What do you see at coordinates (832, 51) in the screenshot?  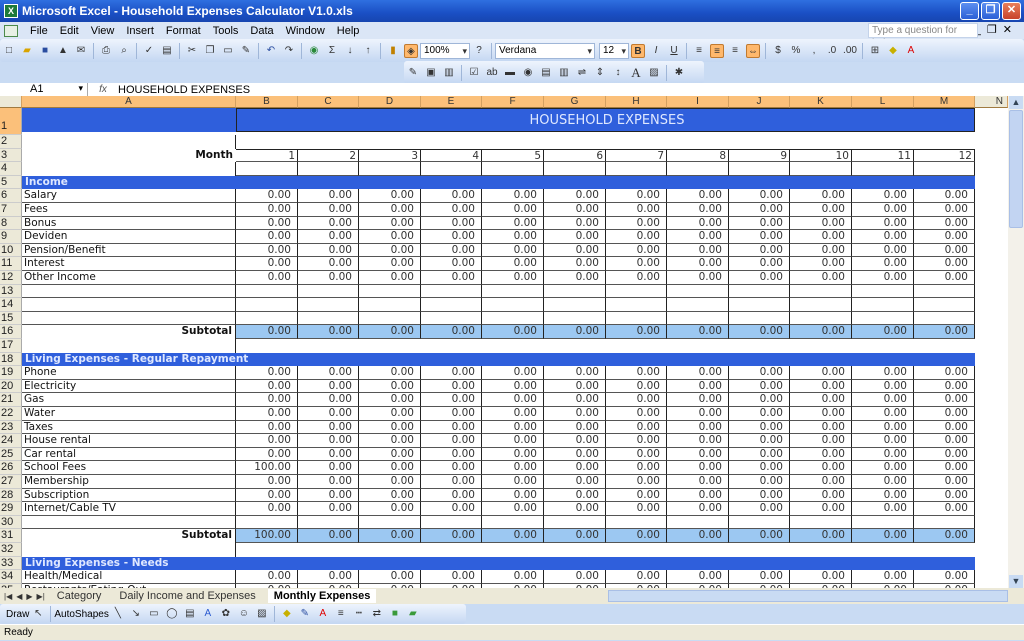 I see `increase-decimal-icon: .0` at bounding box center [832, 51].